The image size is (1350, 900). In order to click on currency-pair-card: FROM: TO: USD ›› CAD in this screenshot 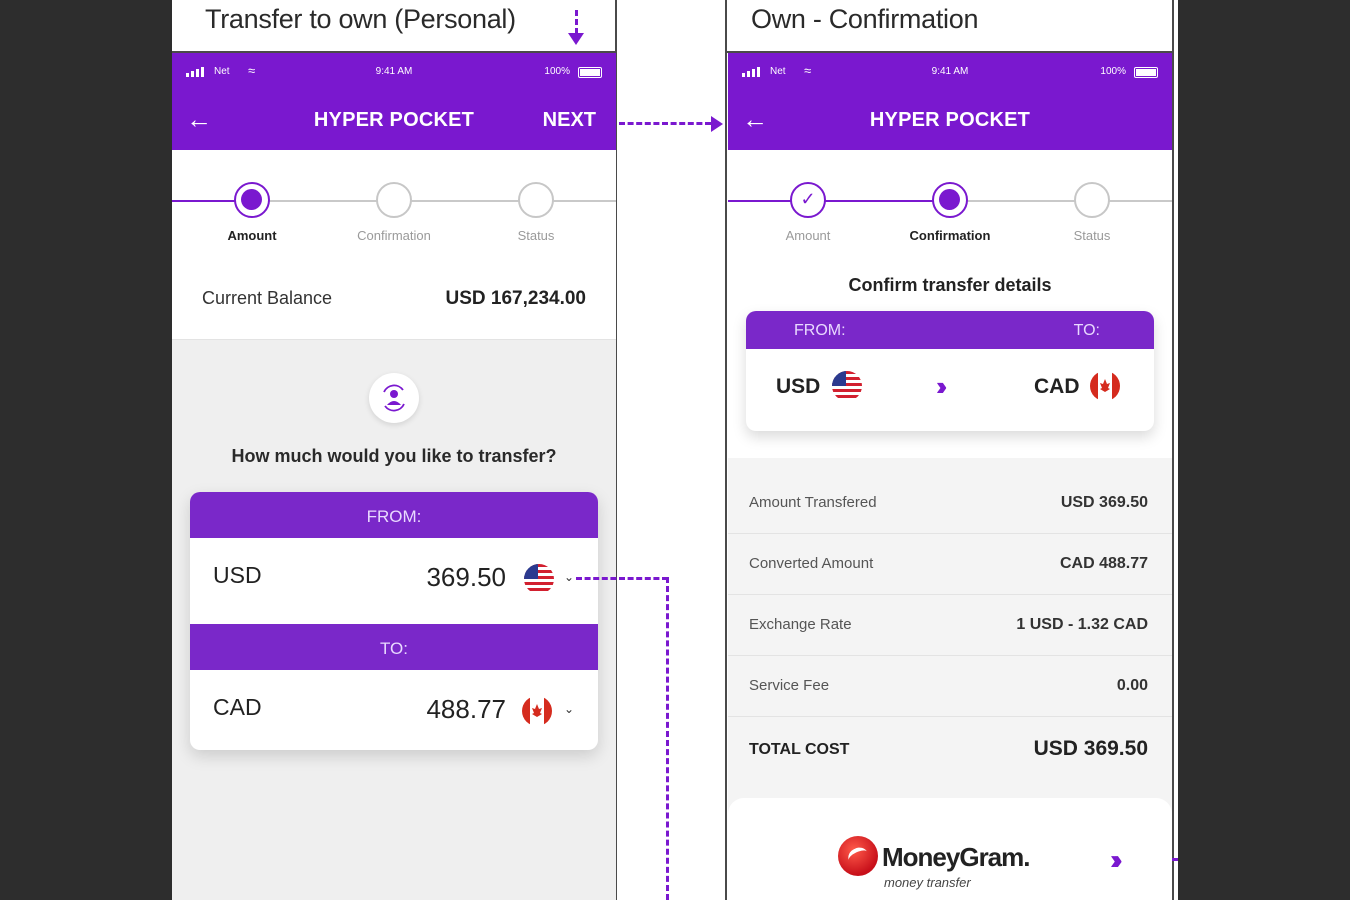, I will do `click(950, 371)`.